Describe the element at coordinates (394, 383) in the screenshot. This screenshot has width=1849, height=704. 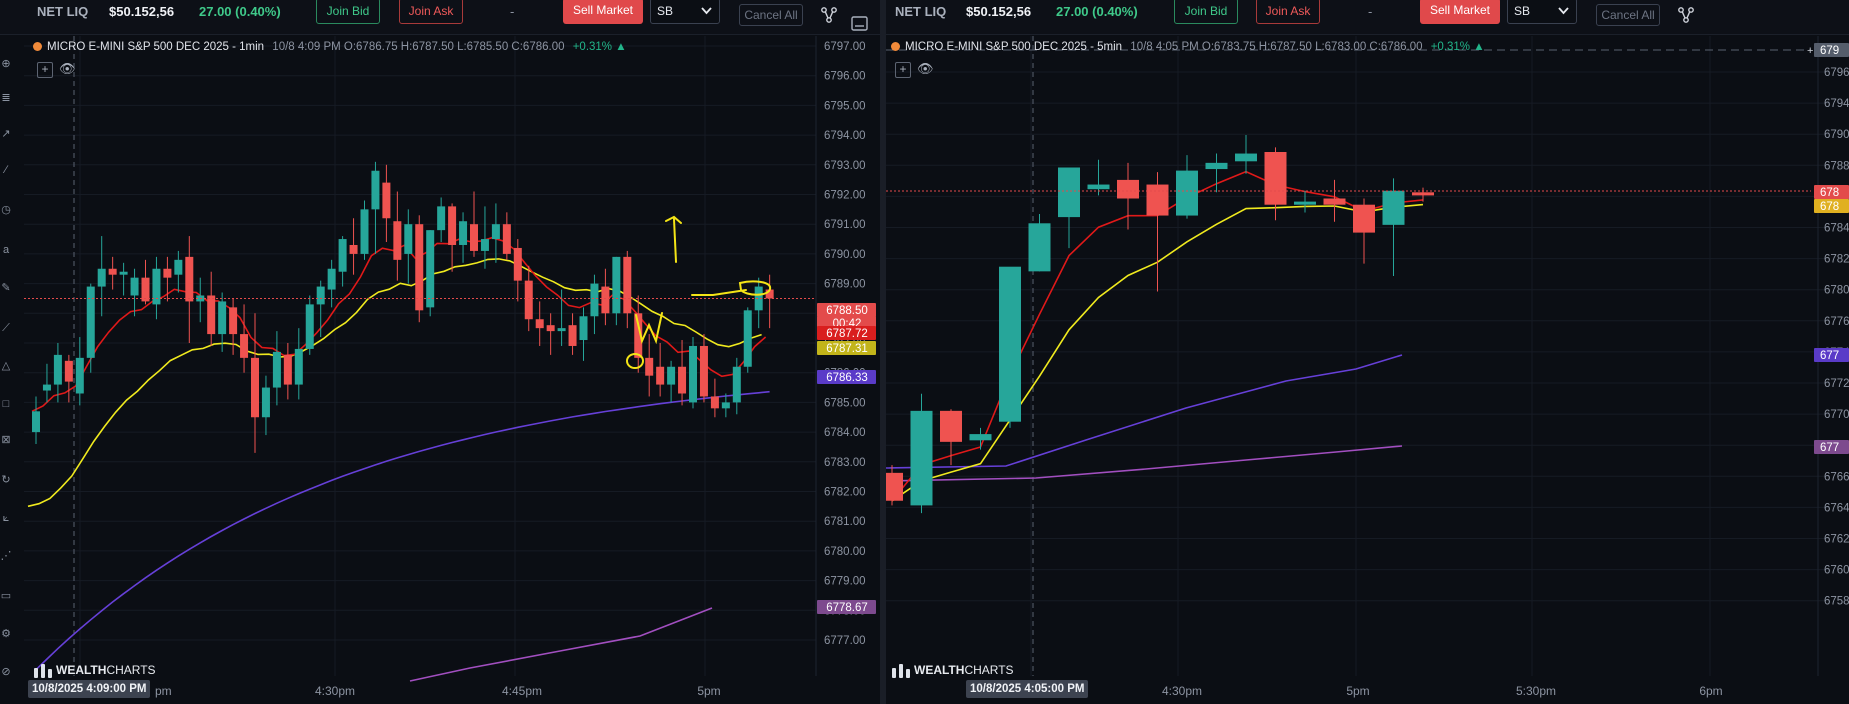
I see `ema-slow-line` at that location.